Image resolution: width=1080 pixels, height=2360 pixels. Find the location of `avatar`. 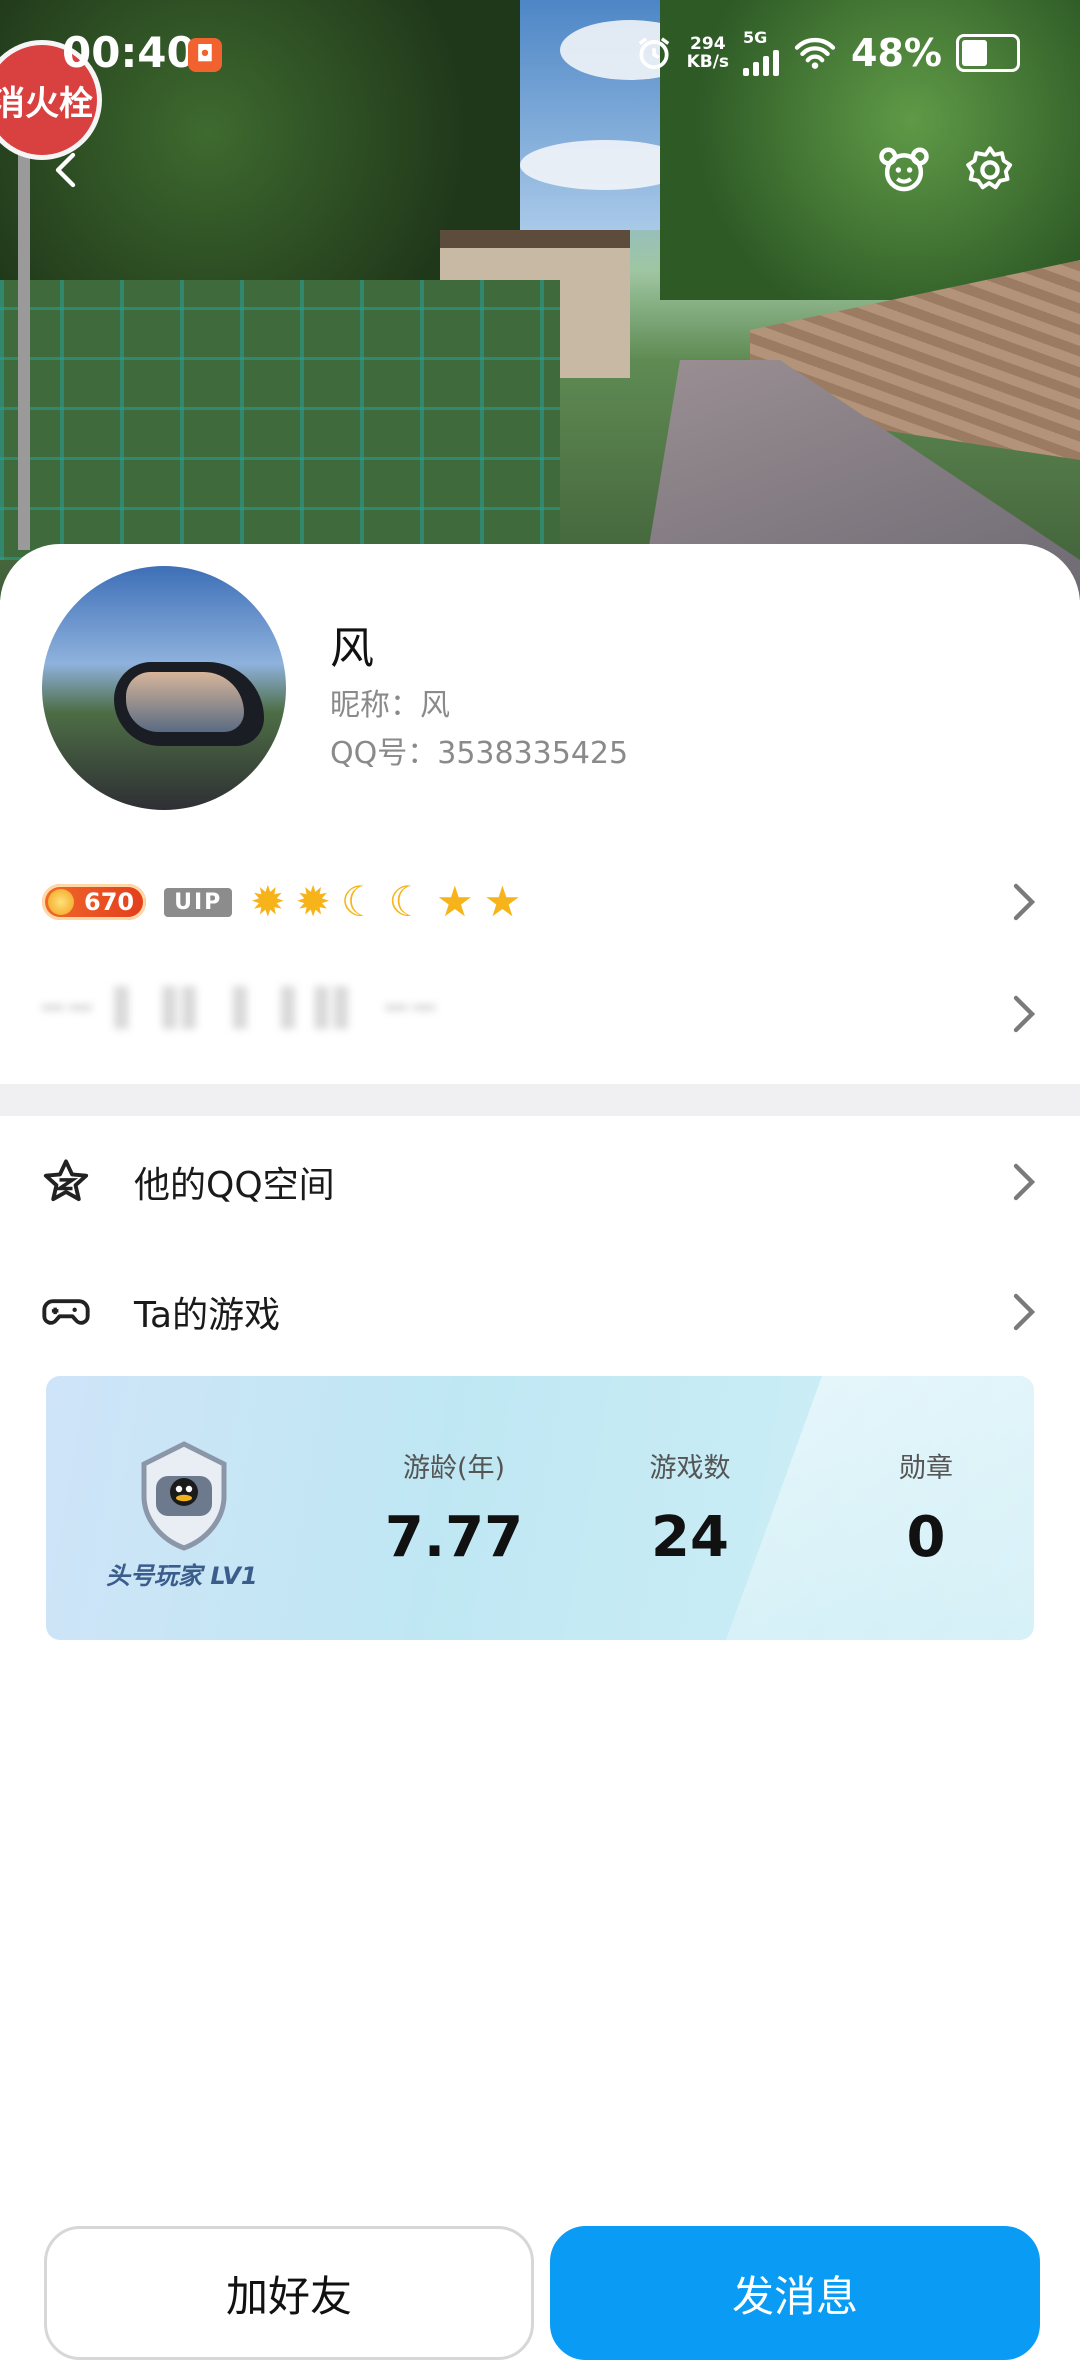

avatar is located at coordinates (164, 688).